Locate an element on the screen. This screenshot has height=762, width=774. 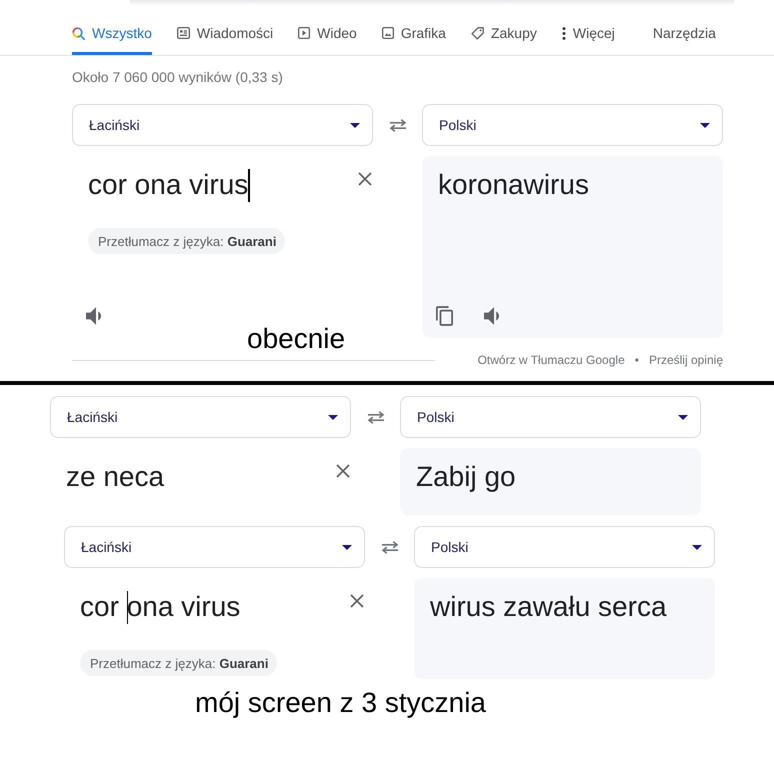
tag-icon is located at coordinates (477, 33).